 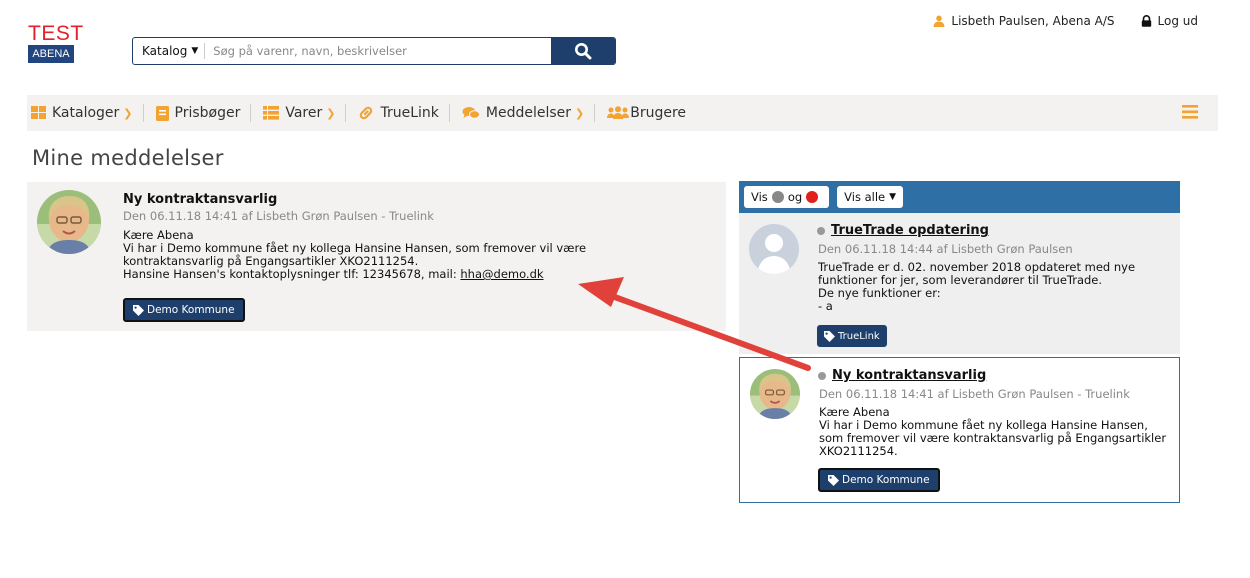 I want to click on search-button, so click(x=583, y=51).